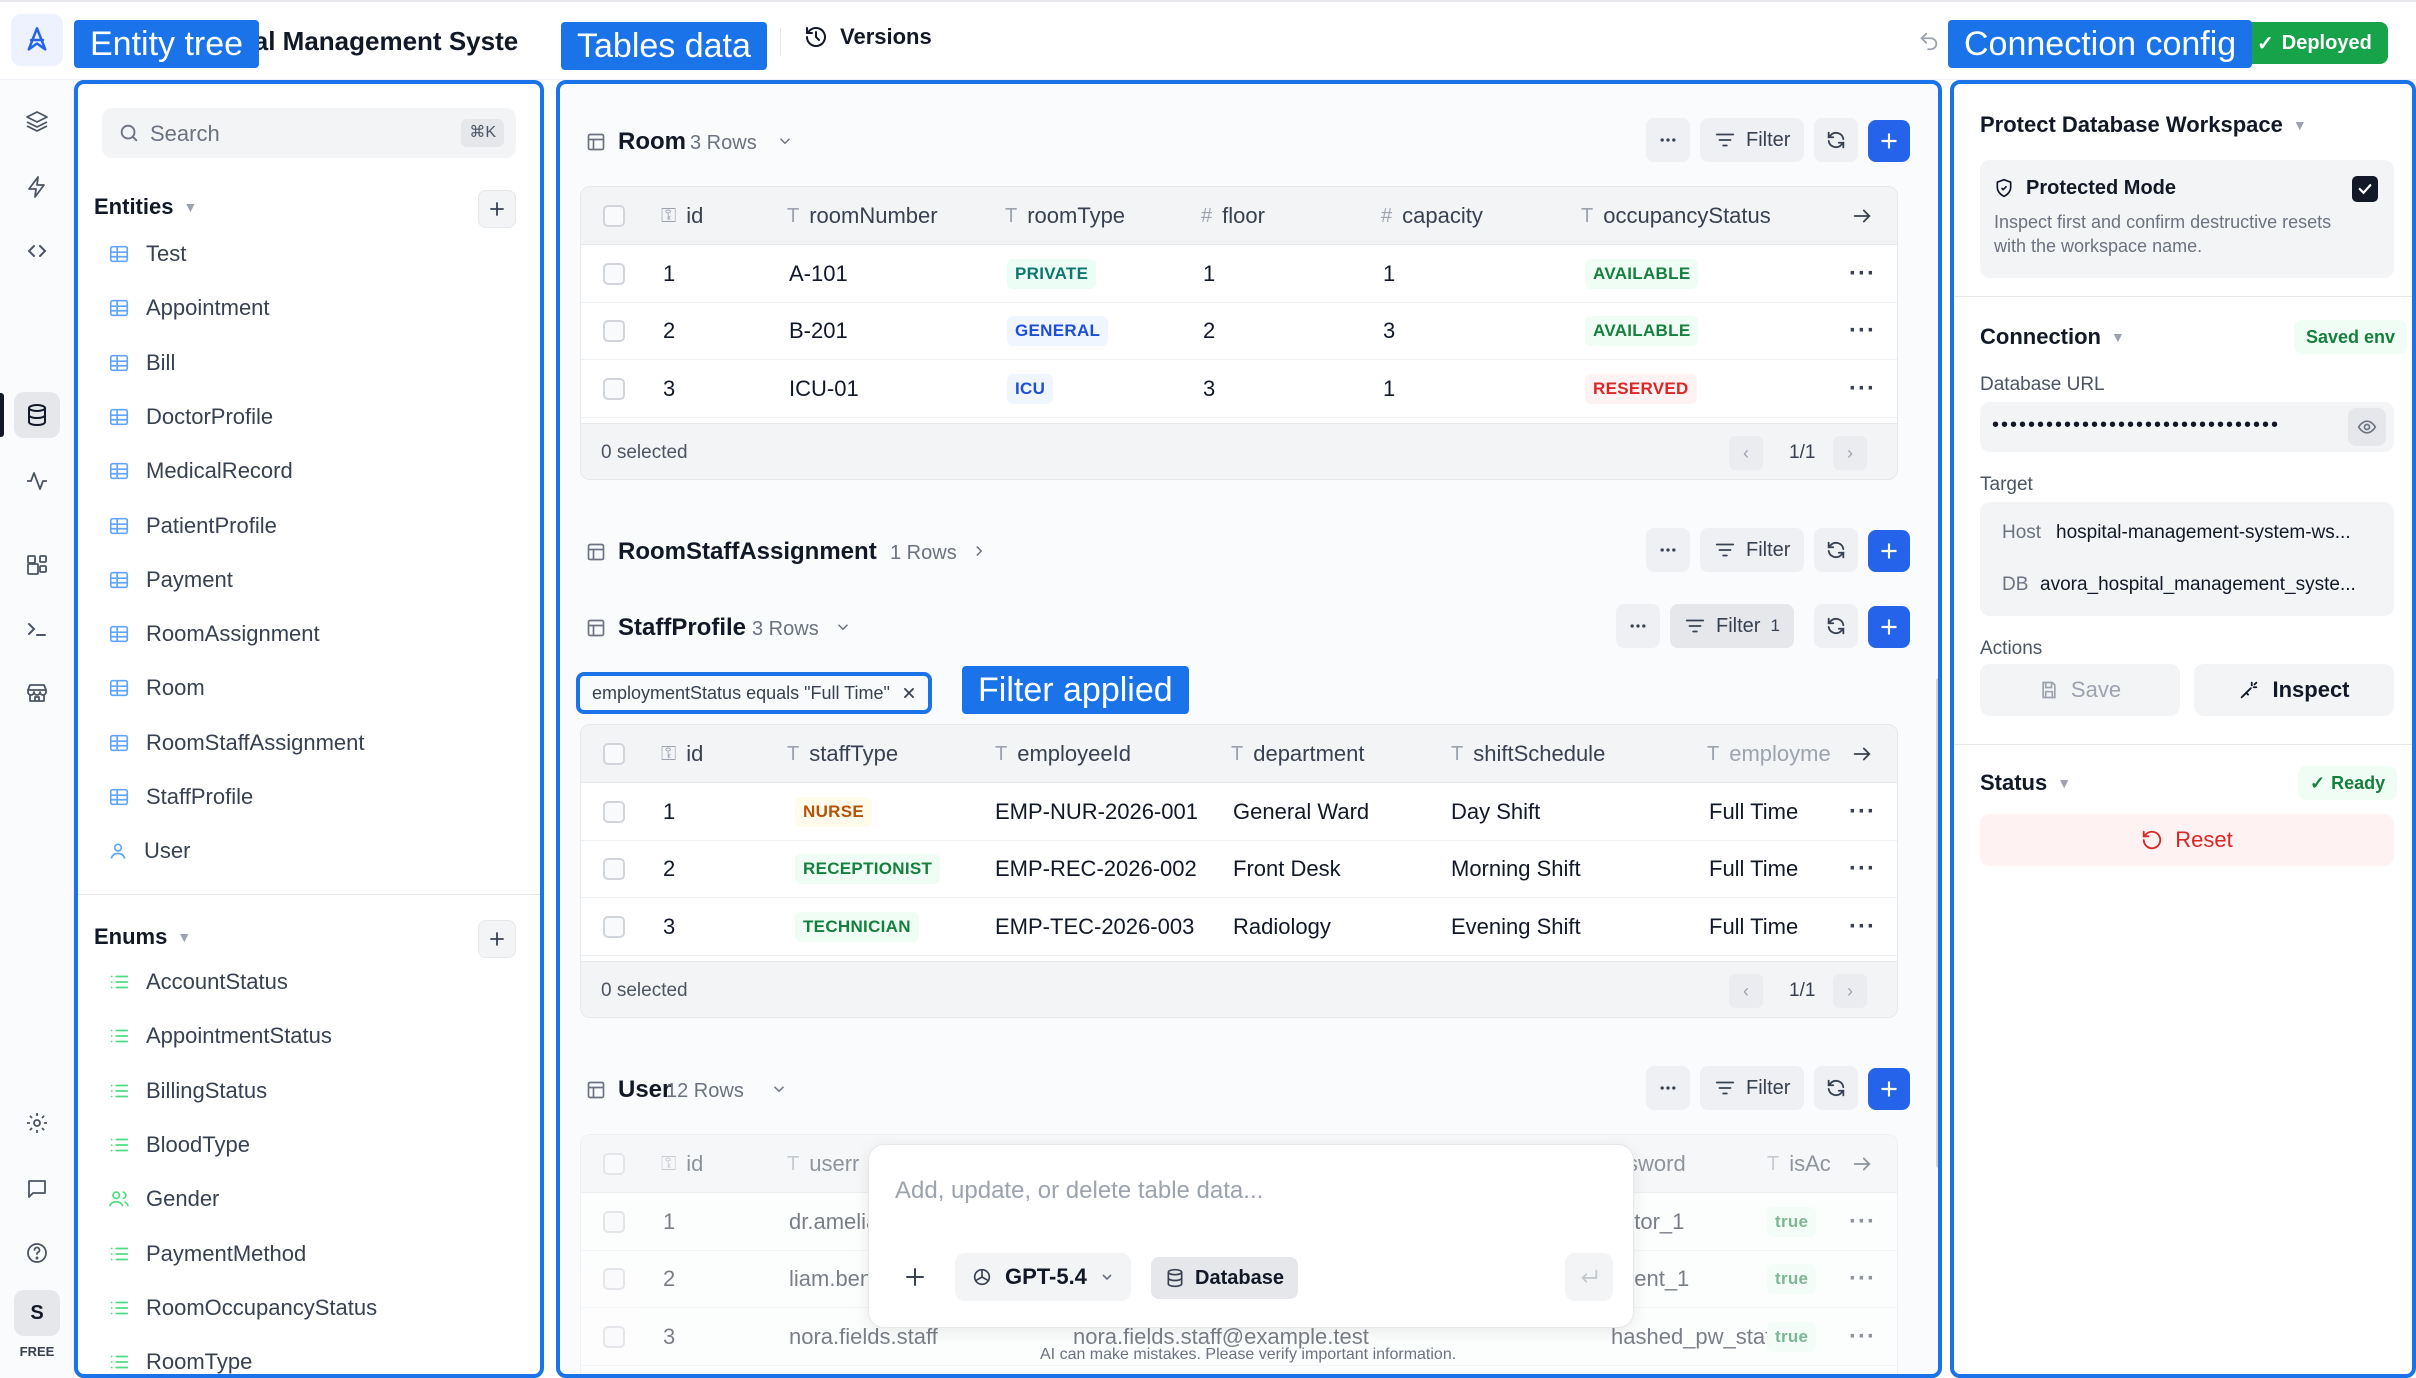  Describe the element at coordinates (190, 417) in the screenshot. I see `entity-item: DoctorProfile` at that location.